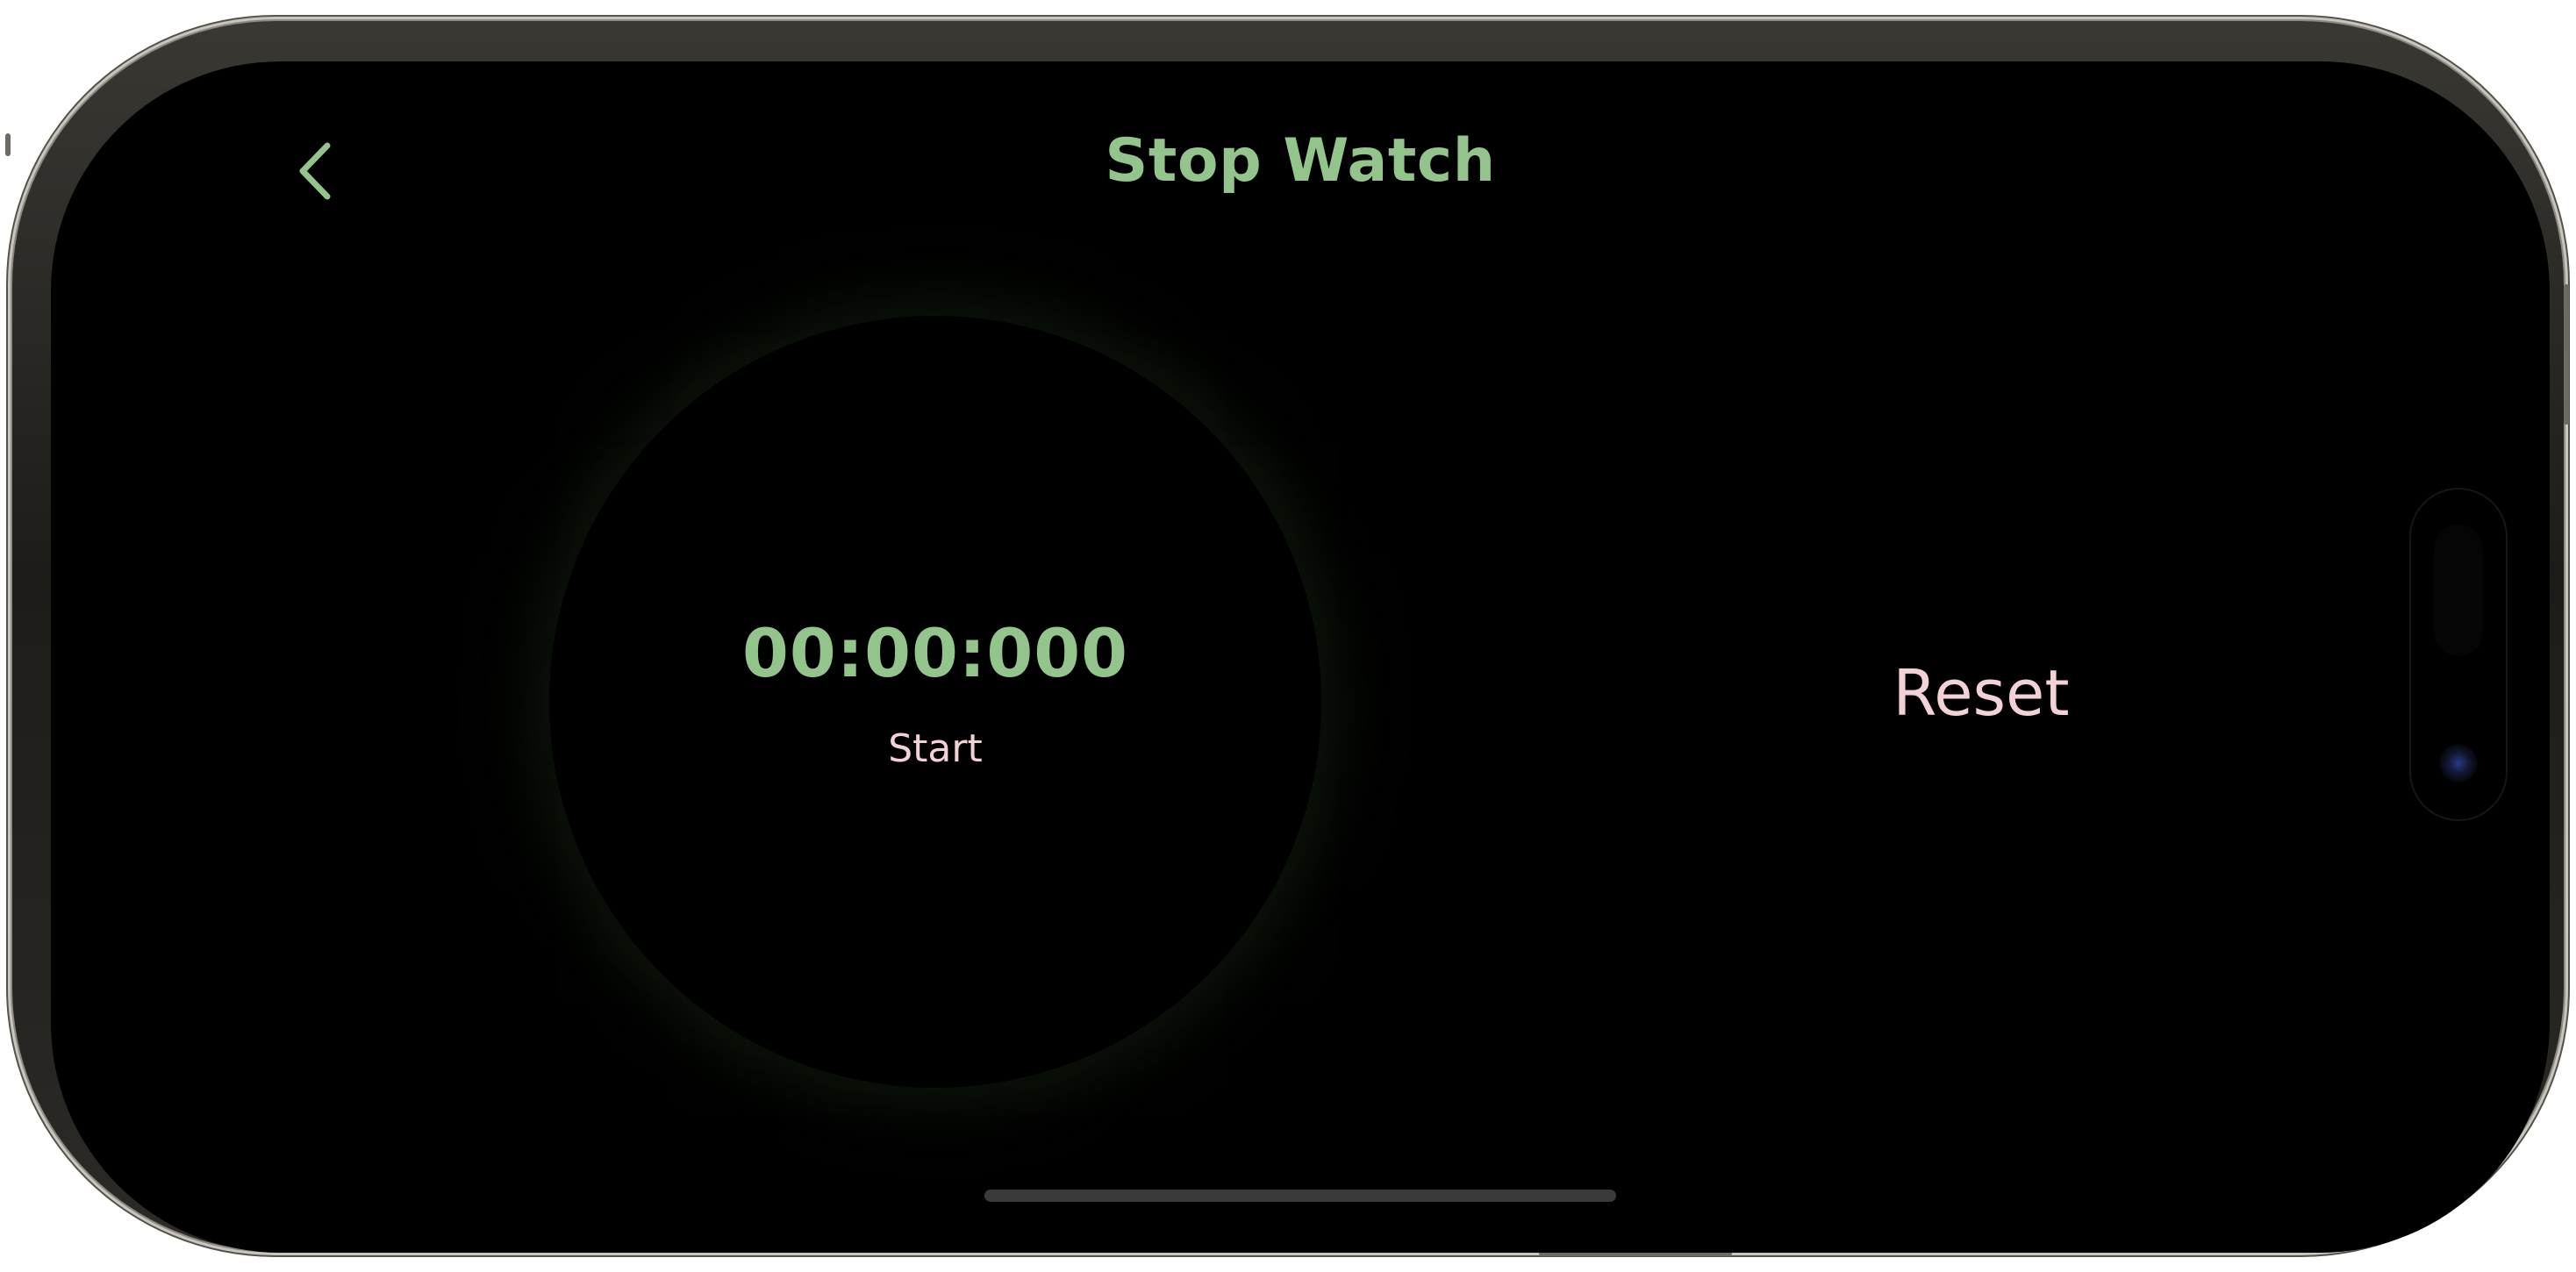 The image size is (2576, 1272). What do you see at coordinates (2566, 354) in the screenshot?
I see `side-button-right` at bounding box center [2566, 354].